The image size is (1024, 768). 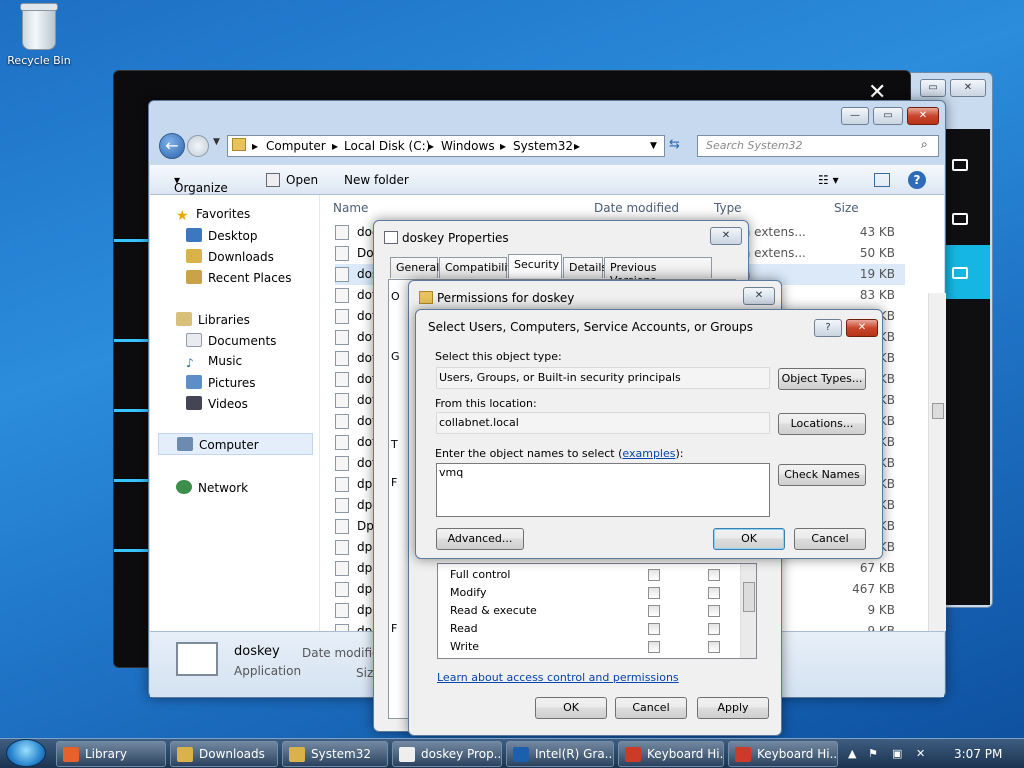 What do you see at coordinates (111, 754) in the screenshot?
I see `taskbar-button: Library` at bounding box center [111, 754].